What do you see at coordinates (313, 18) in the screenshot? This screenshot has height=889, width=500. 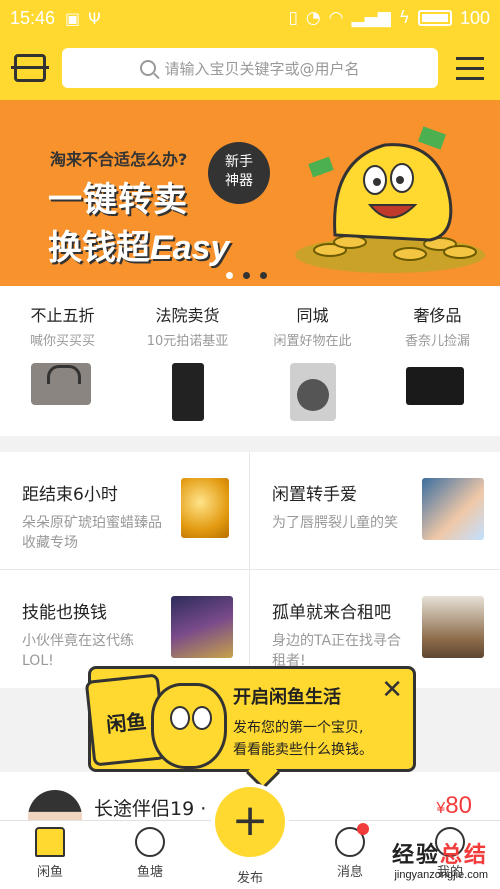 I see `alarm-icon: ◔` at bounding box center [313, 18].